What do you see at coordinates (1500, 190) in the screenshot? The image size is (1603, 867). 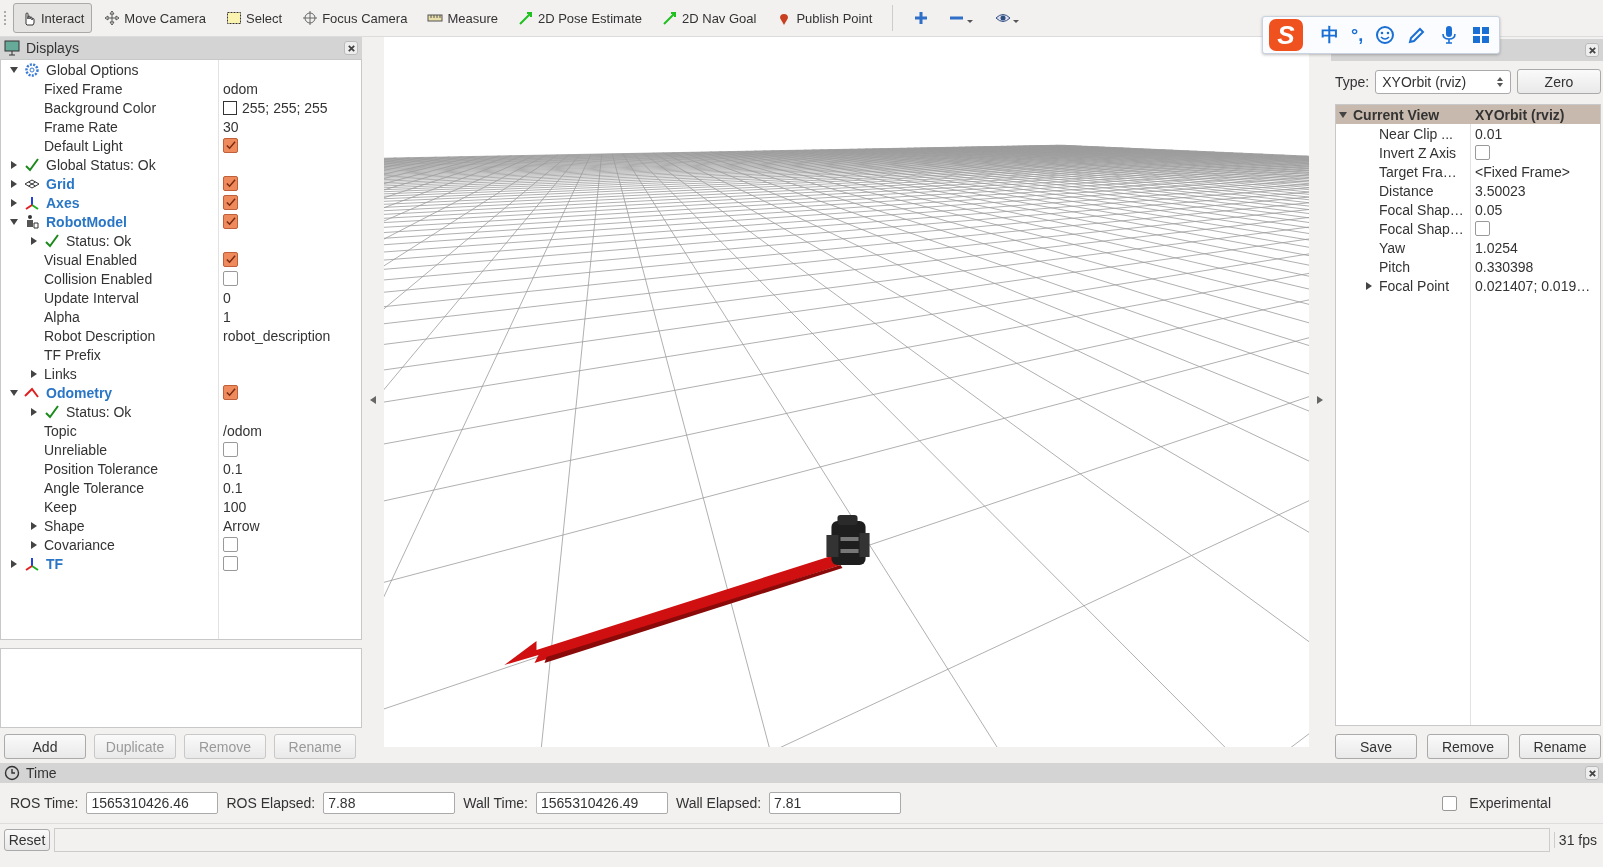 I see `property-value: 3.50023` at bounding box center [1500, 190].